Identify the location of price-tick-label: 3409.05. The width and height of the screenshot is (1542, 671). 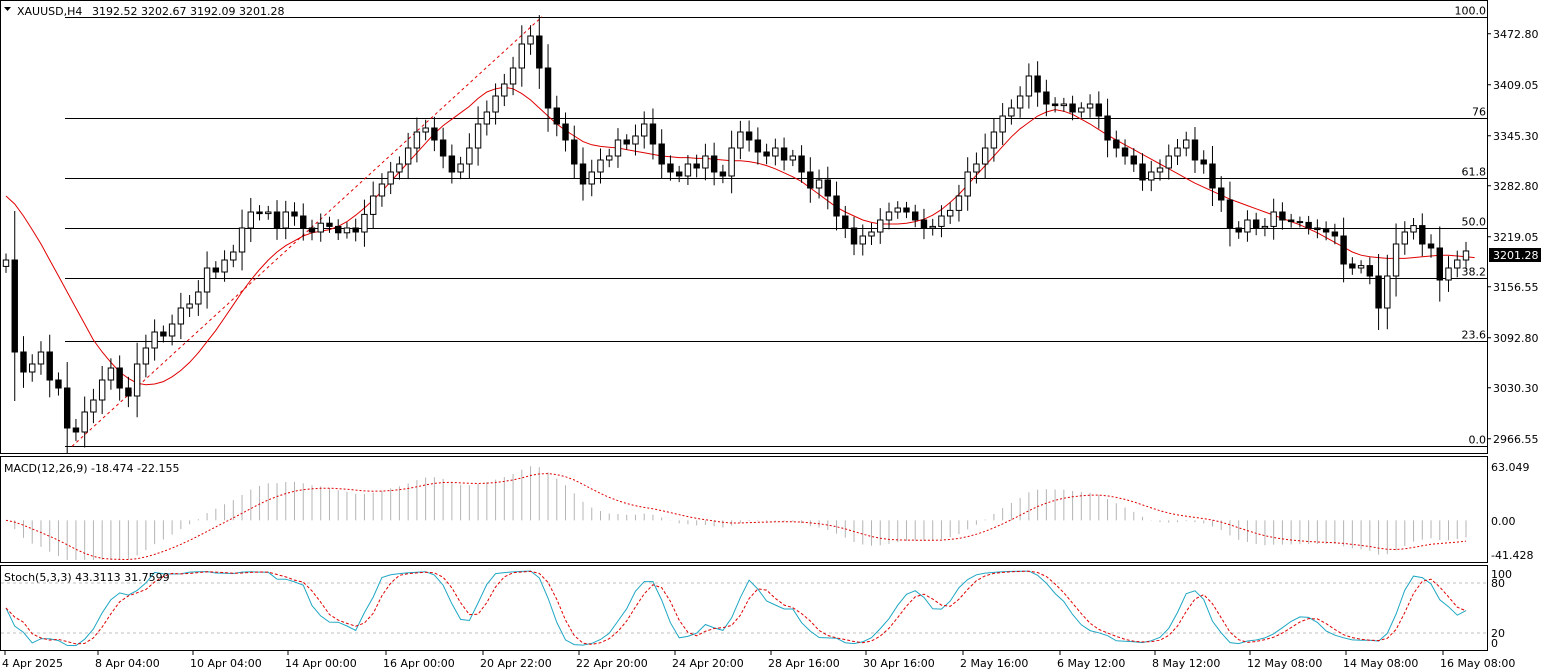
(1516, 85).